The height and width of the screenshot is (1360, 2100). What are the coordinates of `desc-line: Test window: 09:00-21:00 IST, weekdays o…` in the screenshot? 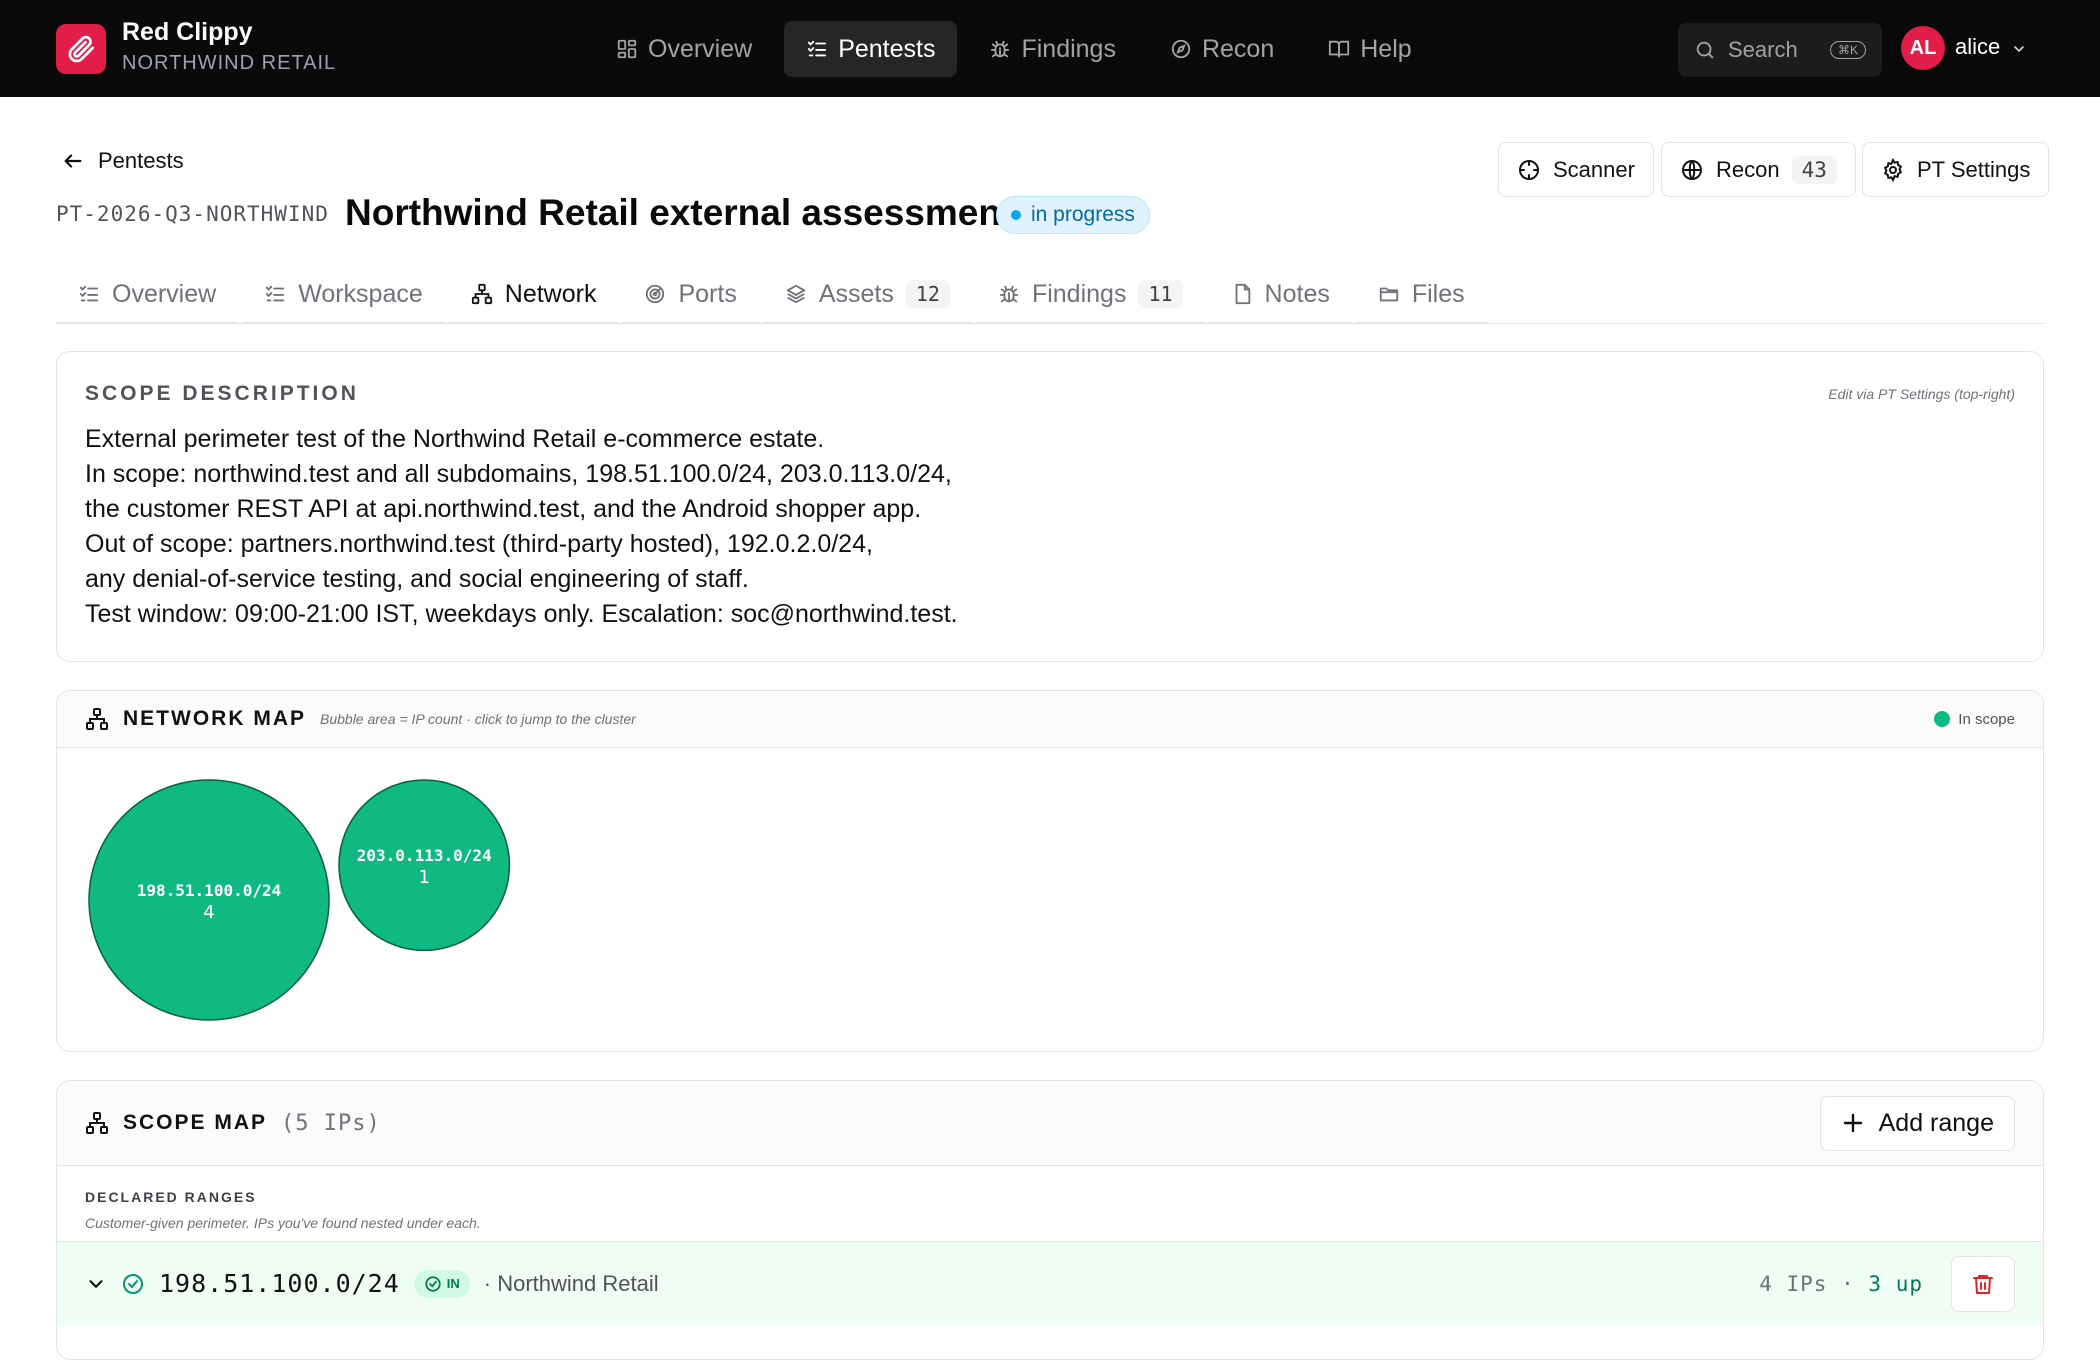 It's located at (521, 614).